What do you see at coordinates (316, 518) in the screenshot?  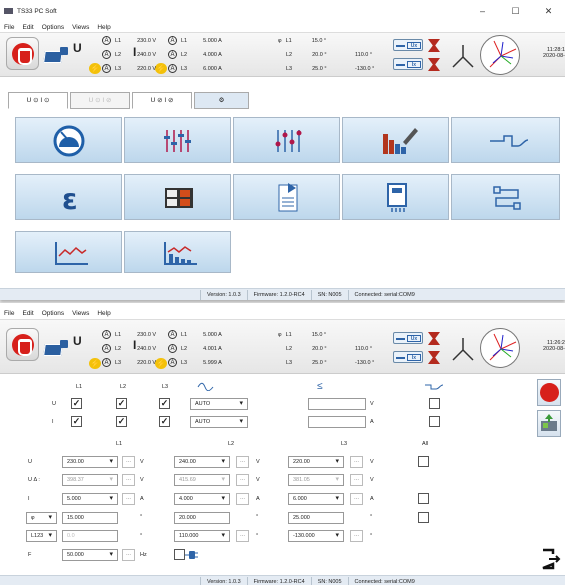 I see `l3-phi-value: 25.000` at bounding box center [316, 518].